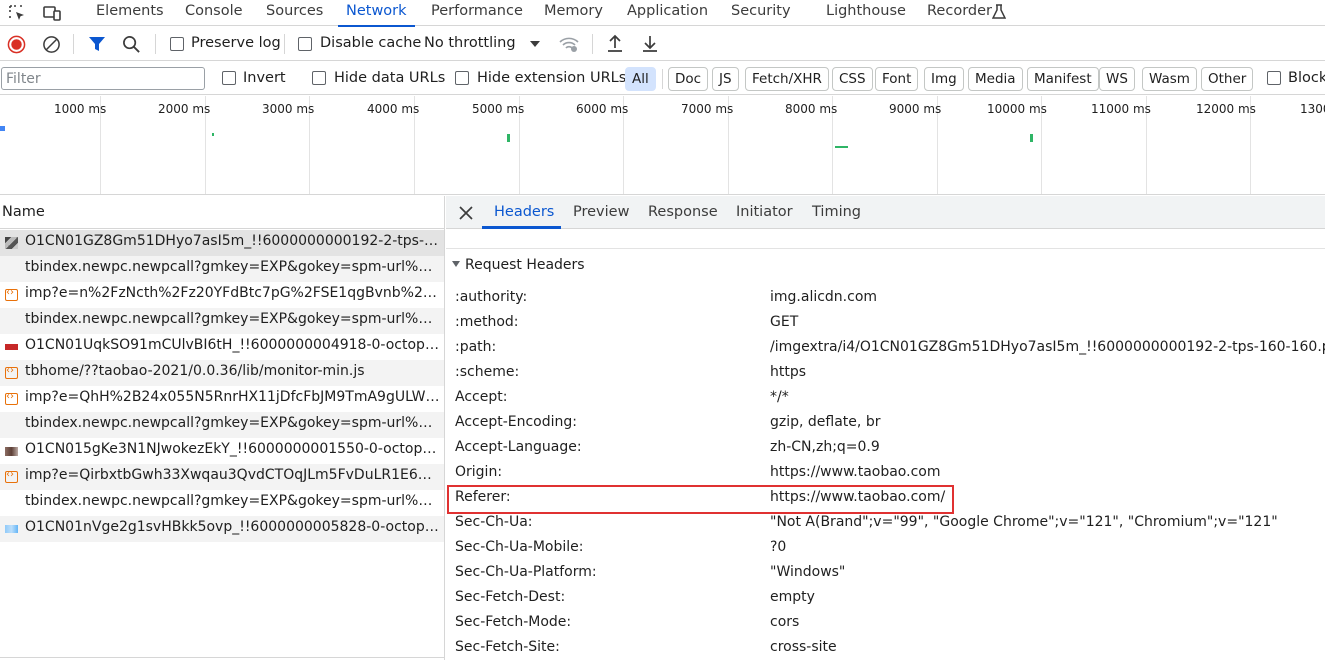 The width and height of the screenshot is (1325, 660). I want to click on header-name: :method:, so click(487, 322).